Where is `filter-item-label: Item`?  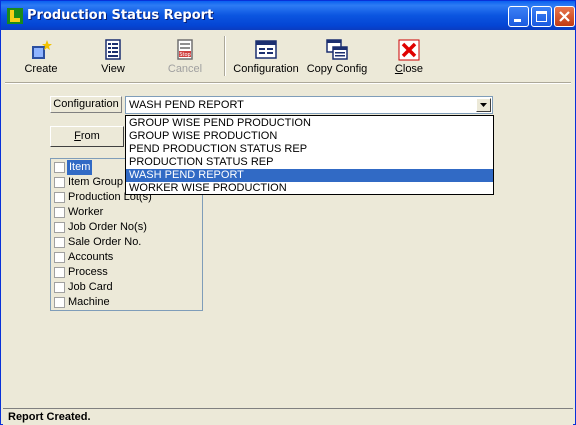
filter-item-label: Item is located at coordinates (80, 167).